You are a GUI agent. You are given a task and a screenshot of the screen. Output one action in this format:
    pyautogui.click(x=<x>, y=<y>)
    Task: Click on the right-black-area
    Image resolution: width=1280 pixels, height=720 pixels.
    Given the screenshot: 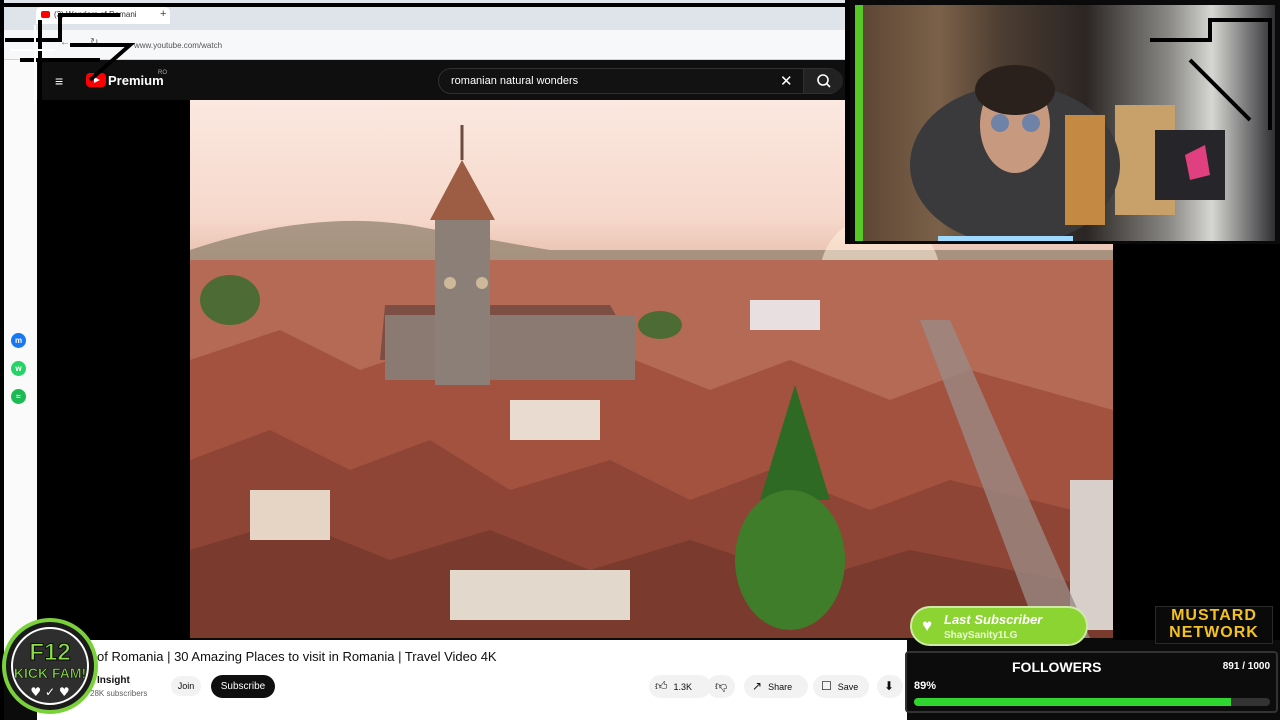 What is the action you would take?
    pyautogui.click(x=1196, y=442)
    